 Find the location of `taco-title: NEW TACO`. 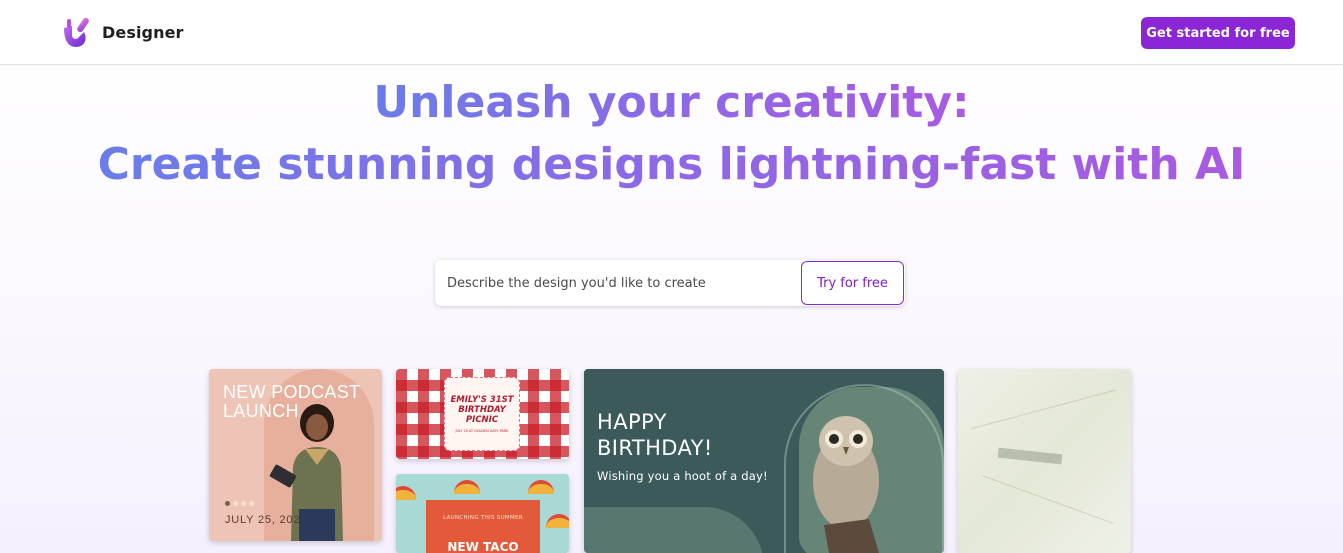

taco-title: NEW TACO is located at coordinates (483, 546).